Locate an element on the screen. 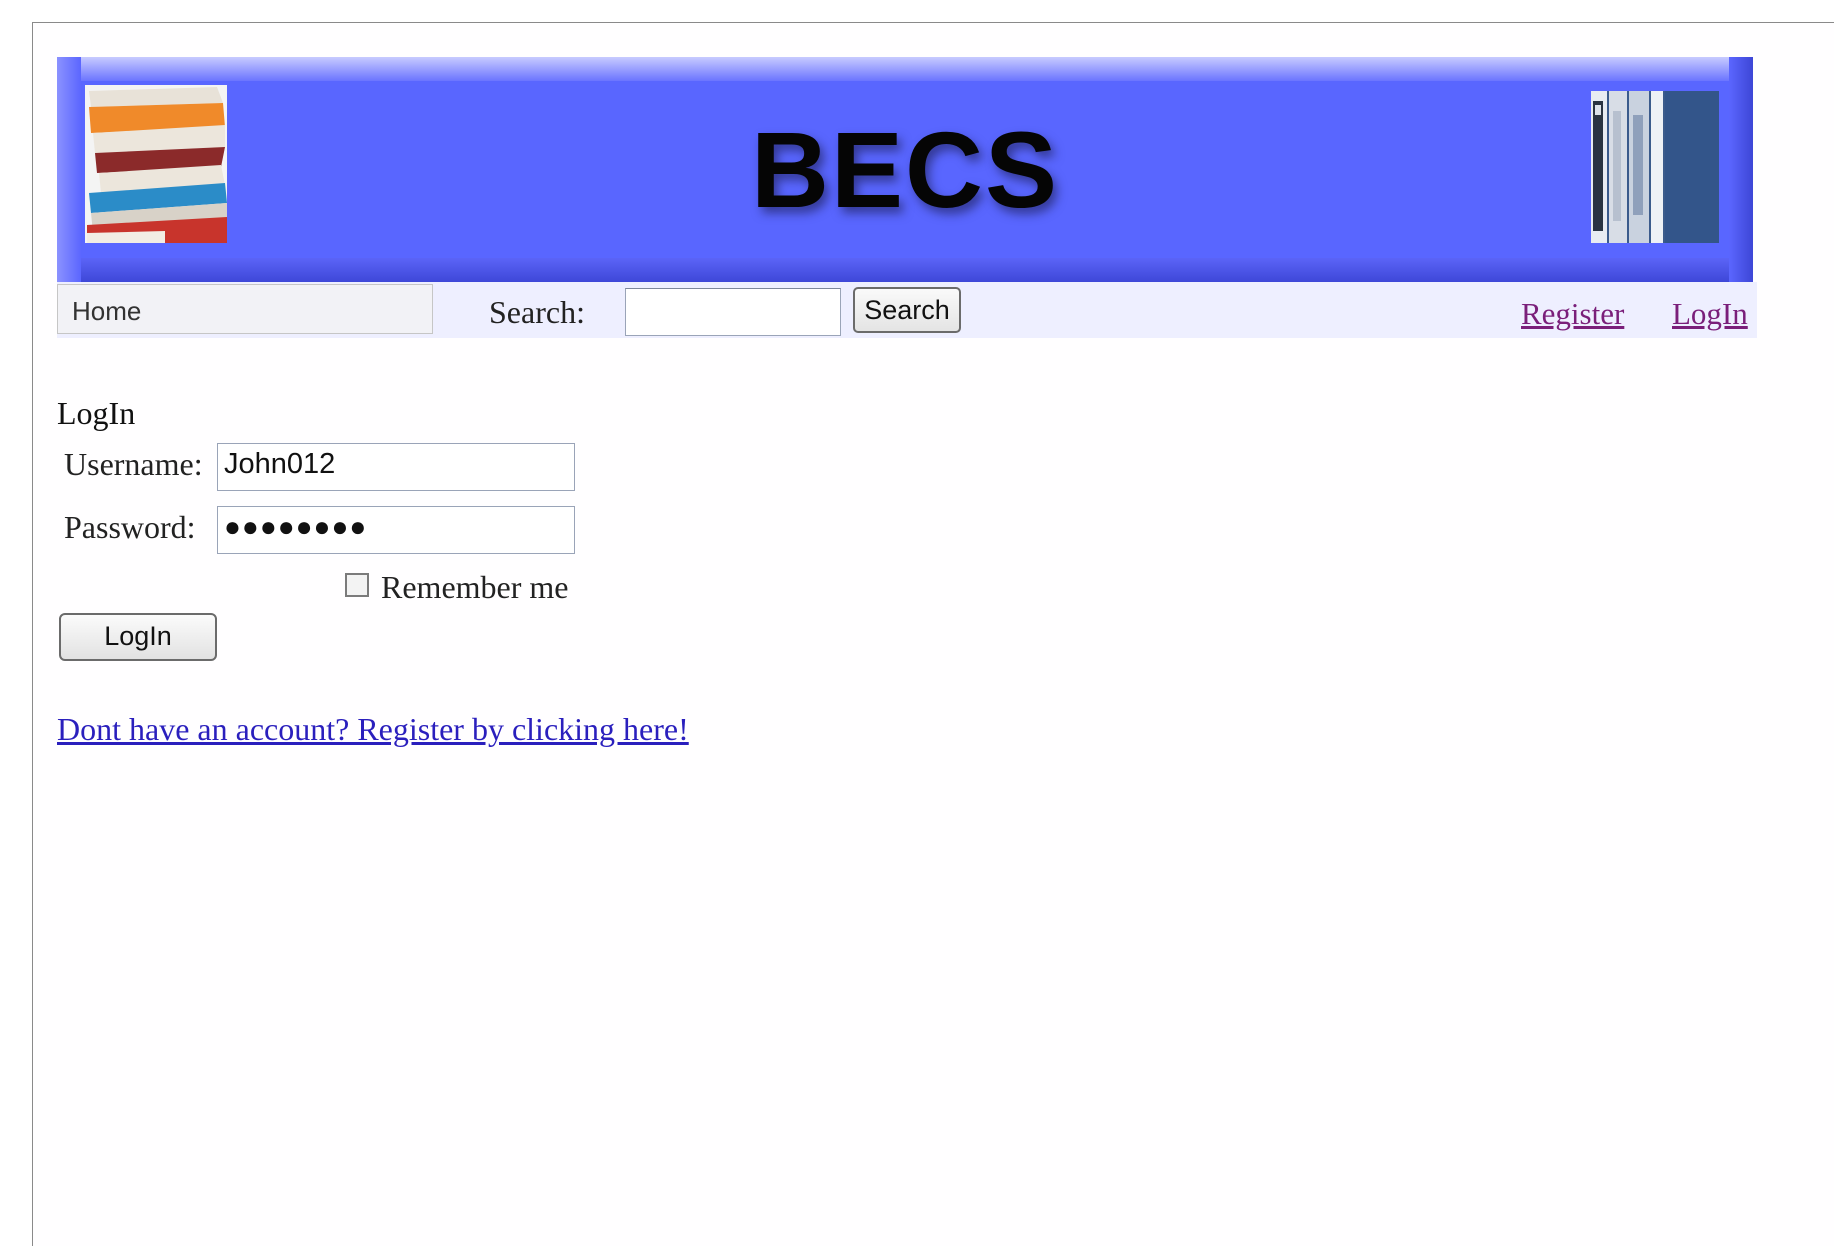  remember-me-label: Remember me is located at coordinates (474, 587).